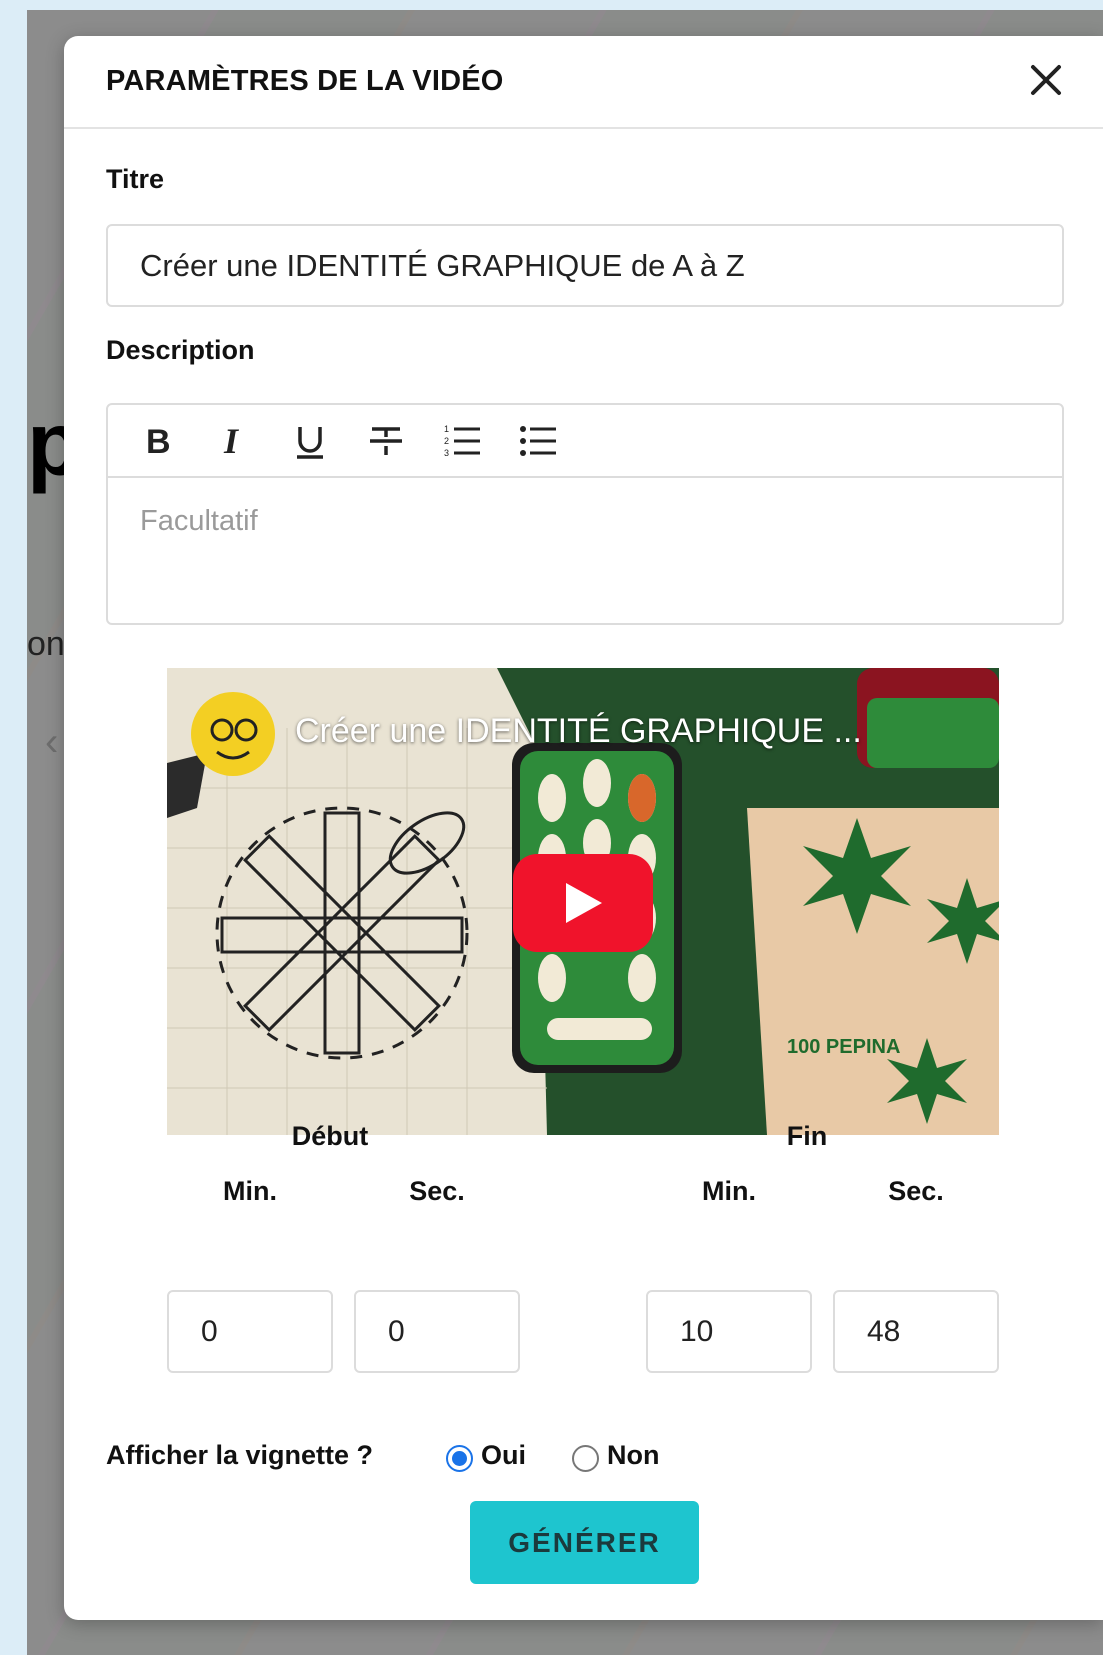  I want to click on italic-button: I, so click(234, 441).